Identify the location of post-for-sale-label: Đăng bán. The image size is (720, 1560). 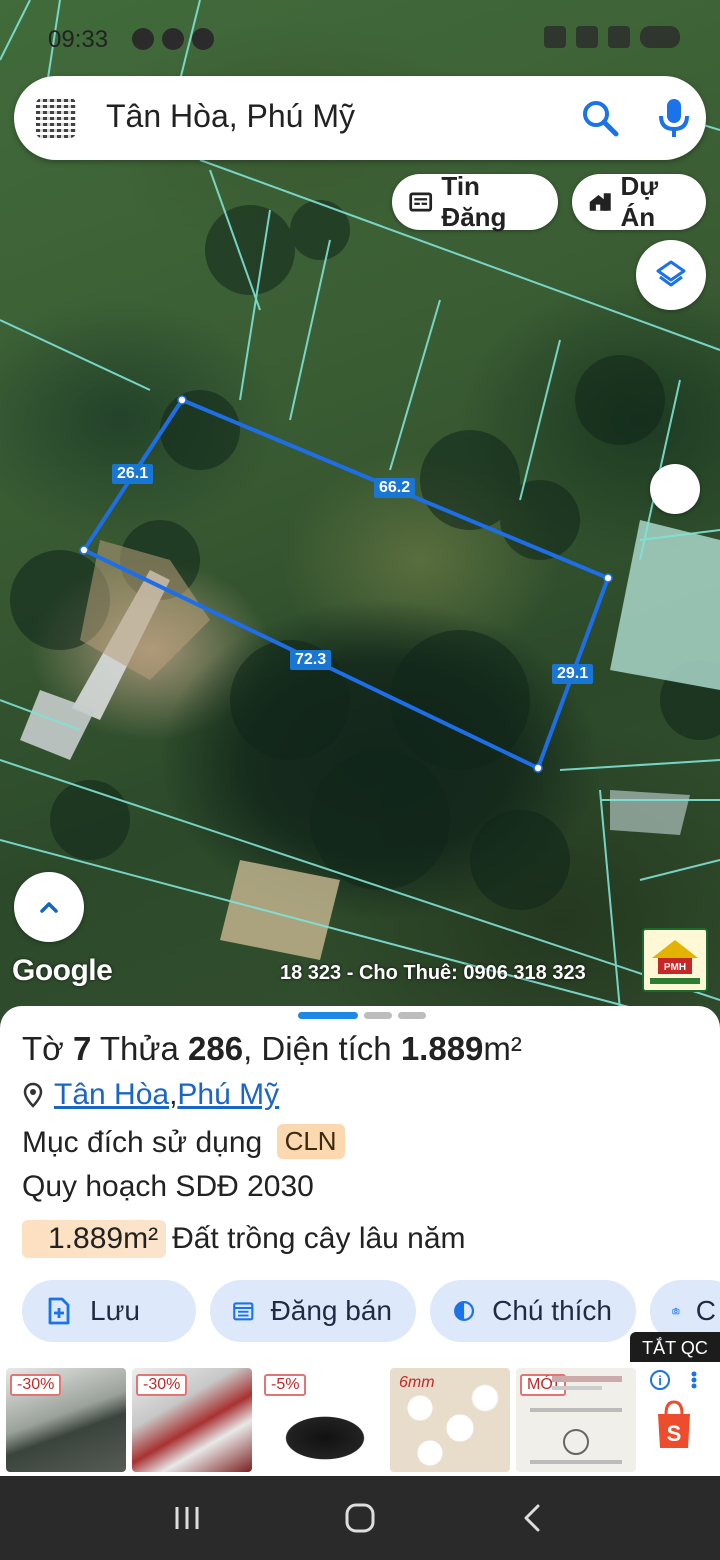
(331, 1310).